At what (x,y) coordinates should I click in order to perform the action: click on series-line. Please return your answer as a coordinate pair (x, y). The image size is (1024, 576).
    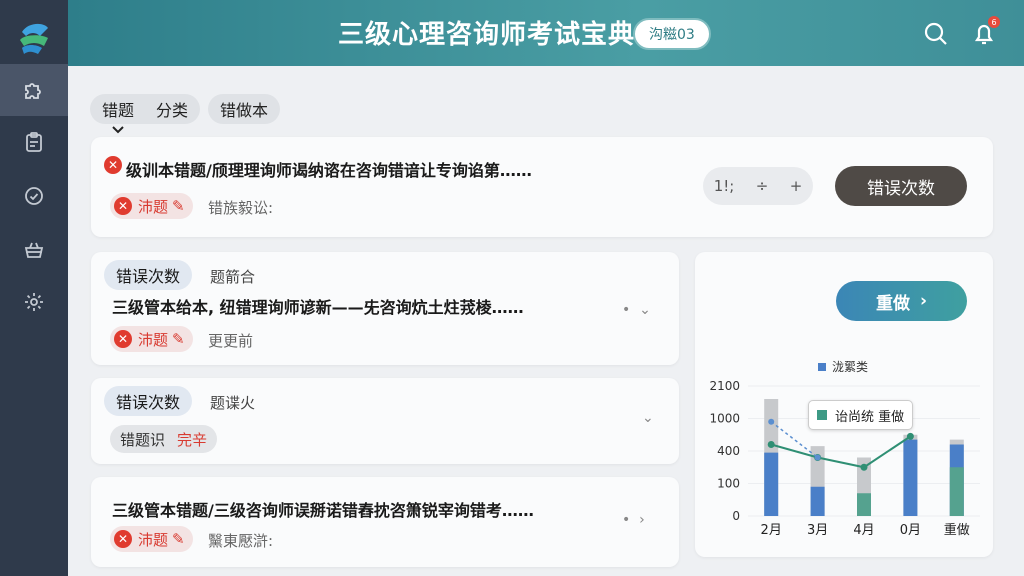
    Looking at the image, I should click on (840, 452).